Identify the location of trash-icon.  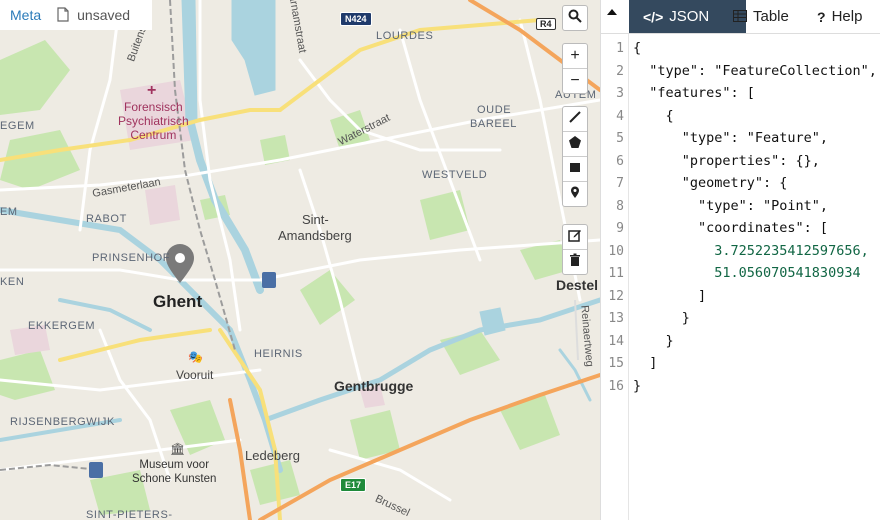
(575, 262).